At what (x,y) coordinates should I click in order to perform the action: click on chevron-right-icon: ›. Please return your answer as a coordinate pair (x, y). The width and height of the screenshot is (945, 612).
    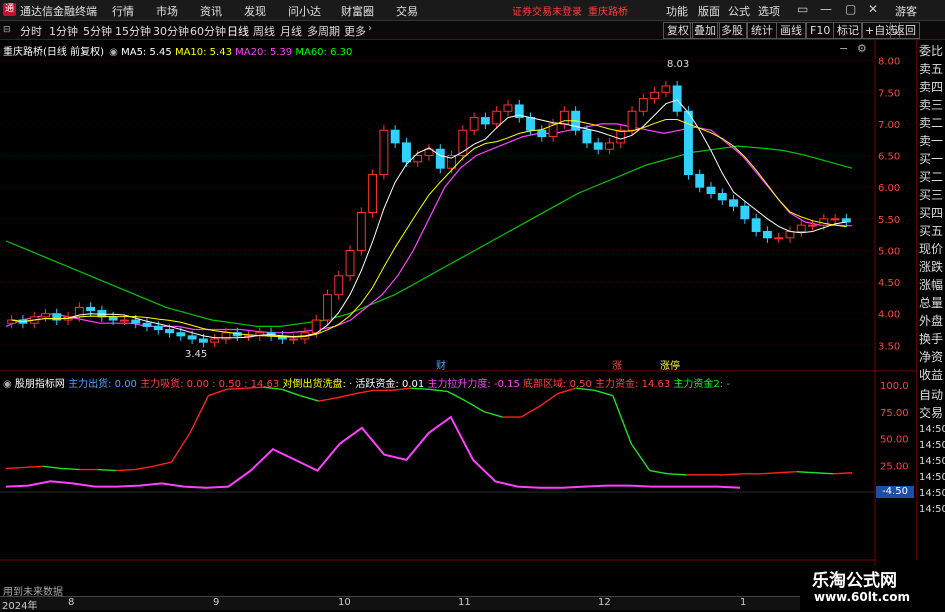
    Looking at the image, I should click on (370, 28).